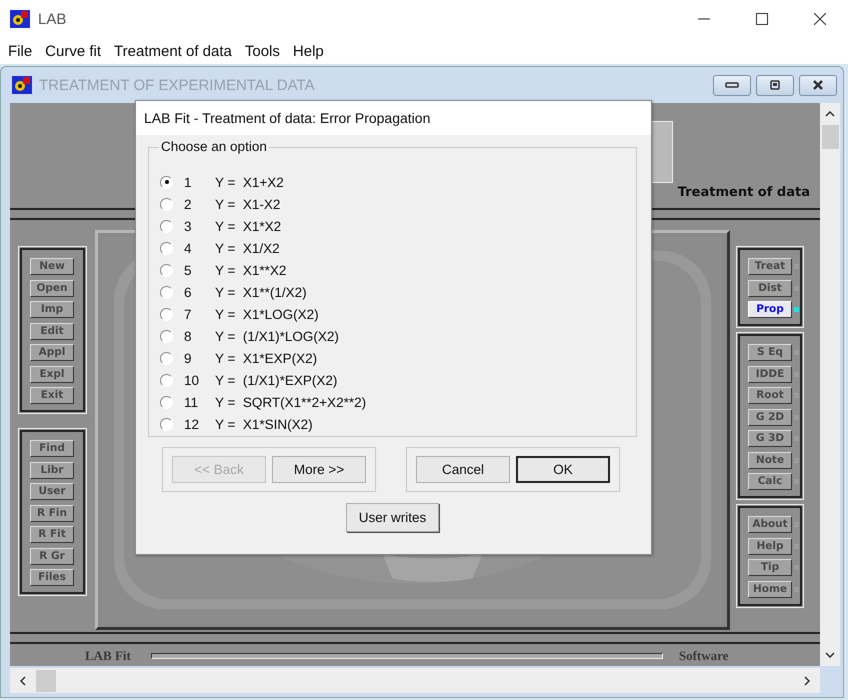 The image size is (848, 700). I want to click on dialog-button: Cancel, so click(463, 469).